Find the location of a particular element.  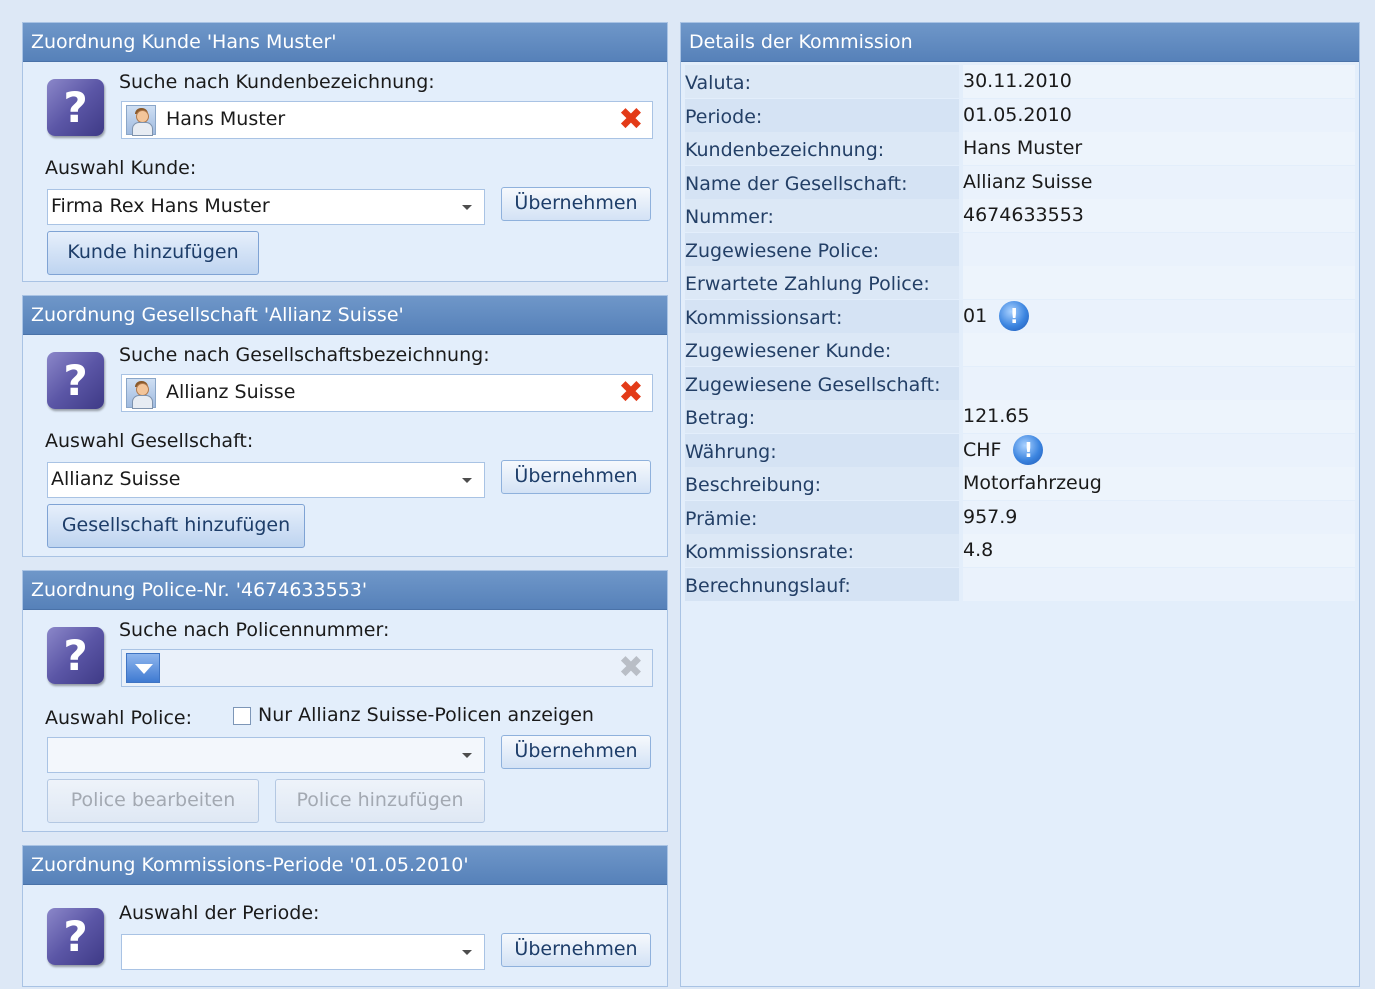

detail-row: Zugewiesene Police: is located at coordinates (1019, 249).